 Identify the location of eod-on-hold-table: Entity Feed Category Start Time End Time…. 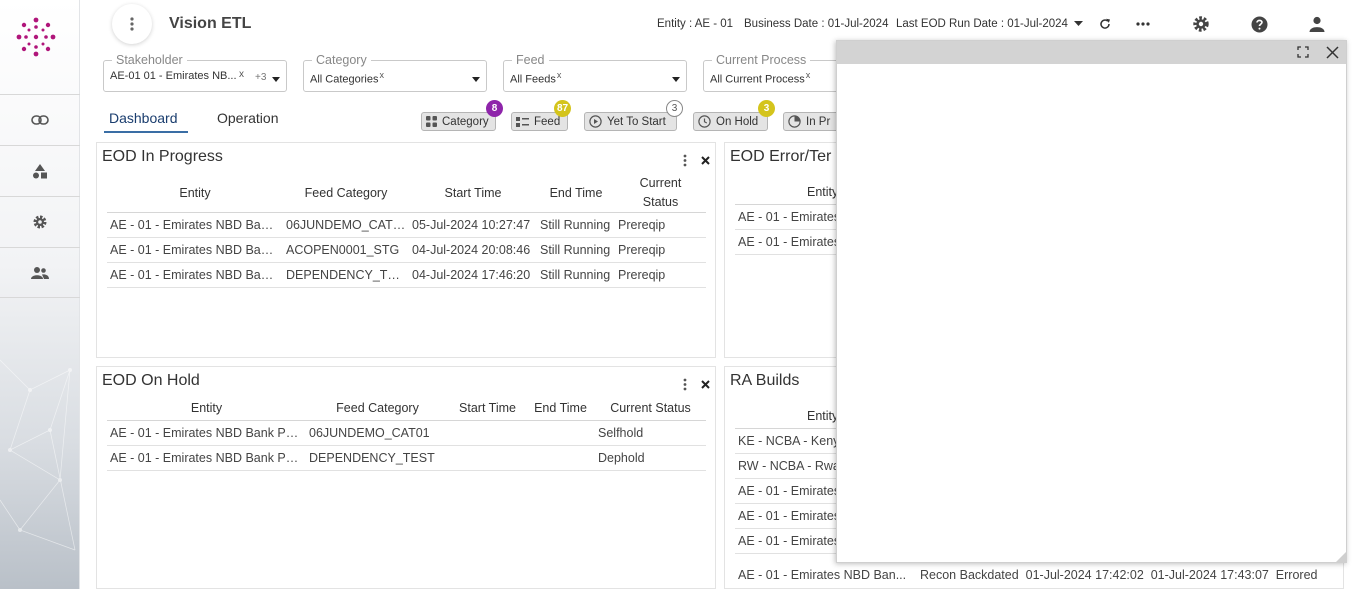
(406, 434).